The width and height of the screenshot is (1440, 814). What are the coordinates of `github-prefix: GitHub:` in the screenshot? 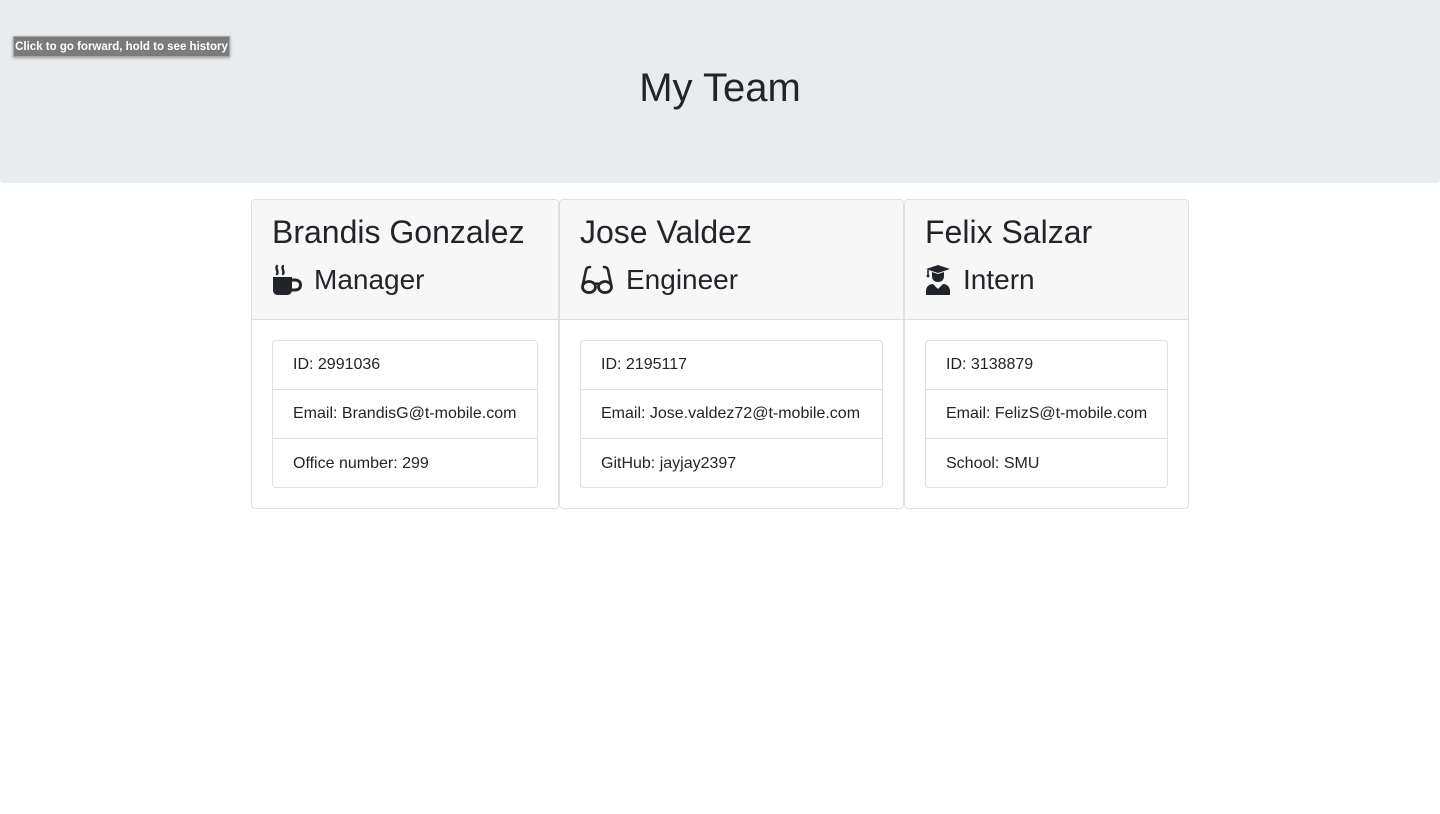 It's located at (630, 463).